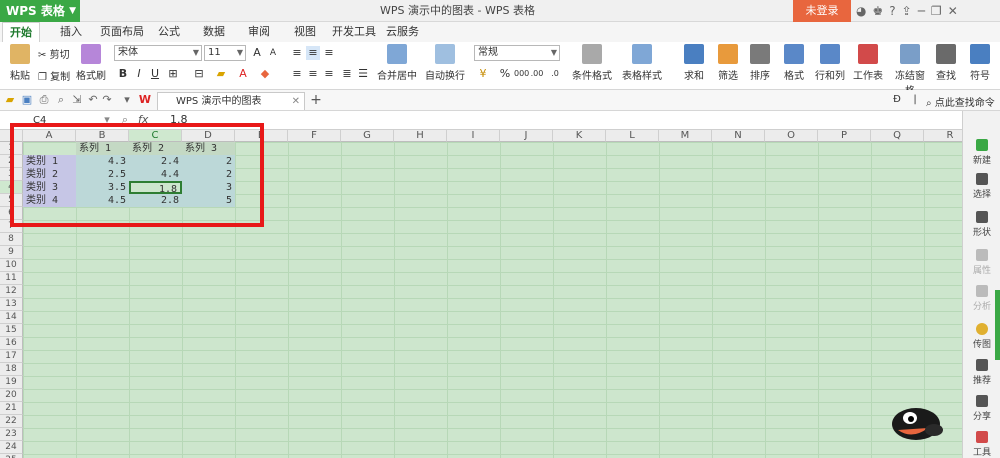 Image resolution: width=1000 pixels, height=458 pixels. Describe the element at coordinates (420, 136) in the screenshot. I see `column-header: H` at that location.